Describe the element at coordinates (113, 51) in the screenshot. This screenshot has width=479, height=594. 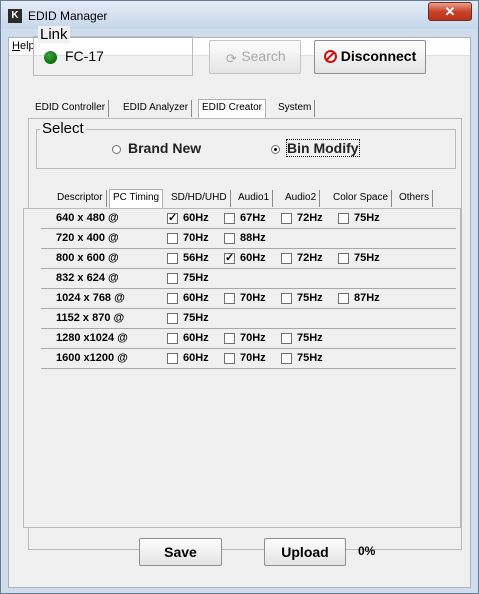
I see `link-group: Link FC-17` at that location.